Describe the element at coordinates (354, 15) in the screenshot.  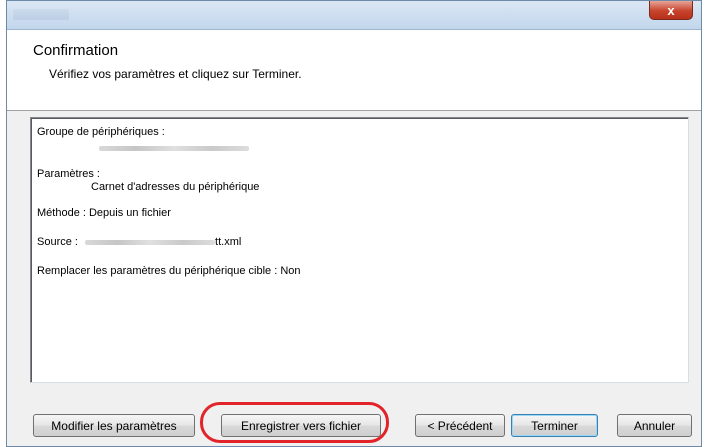
I see `title-bar: x` at that location.